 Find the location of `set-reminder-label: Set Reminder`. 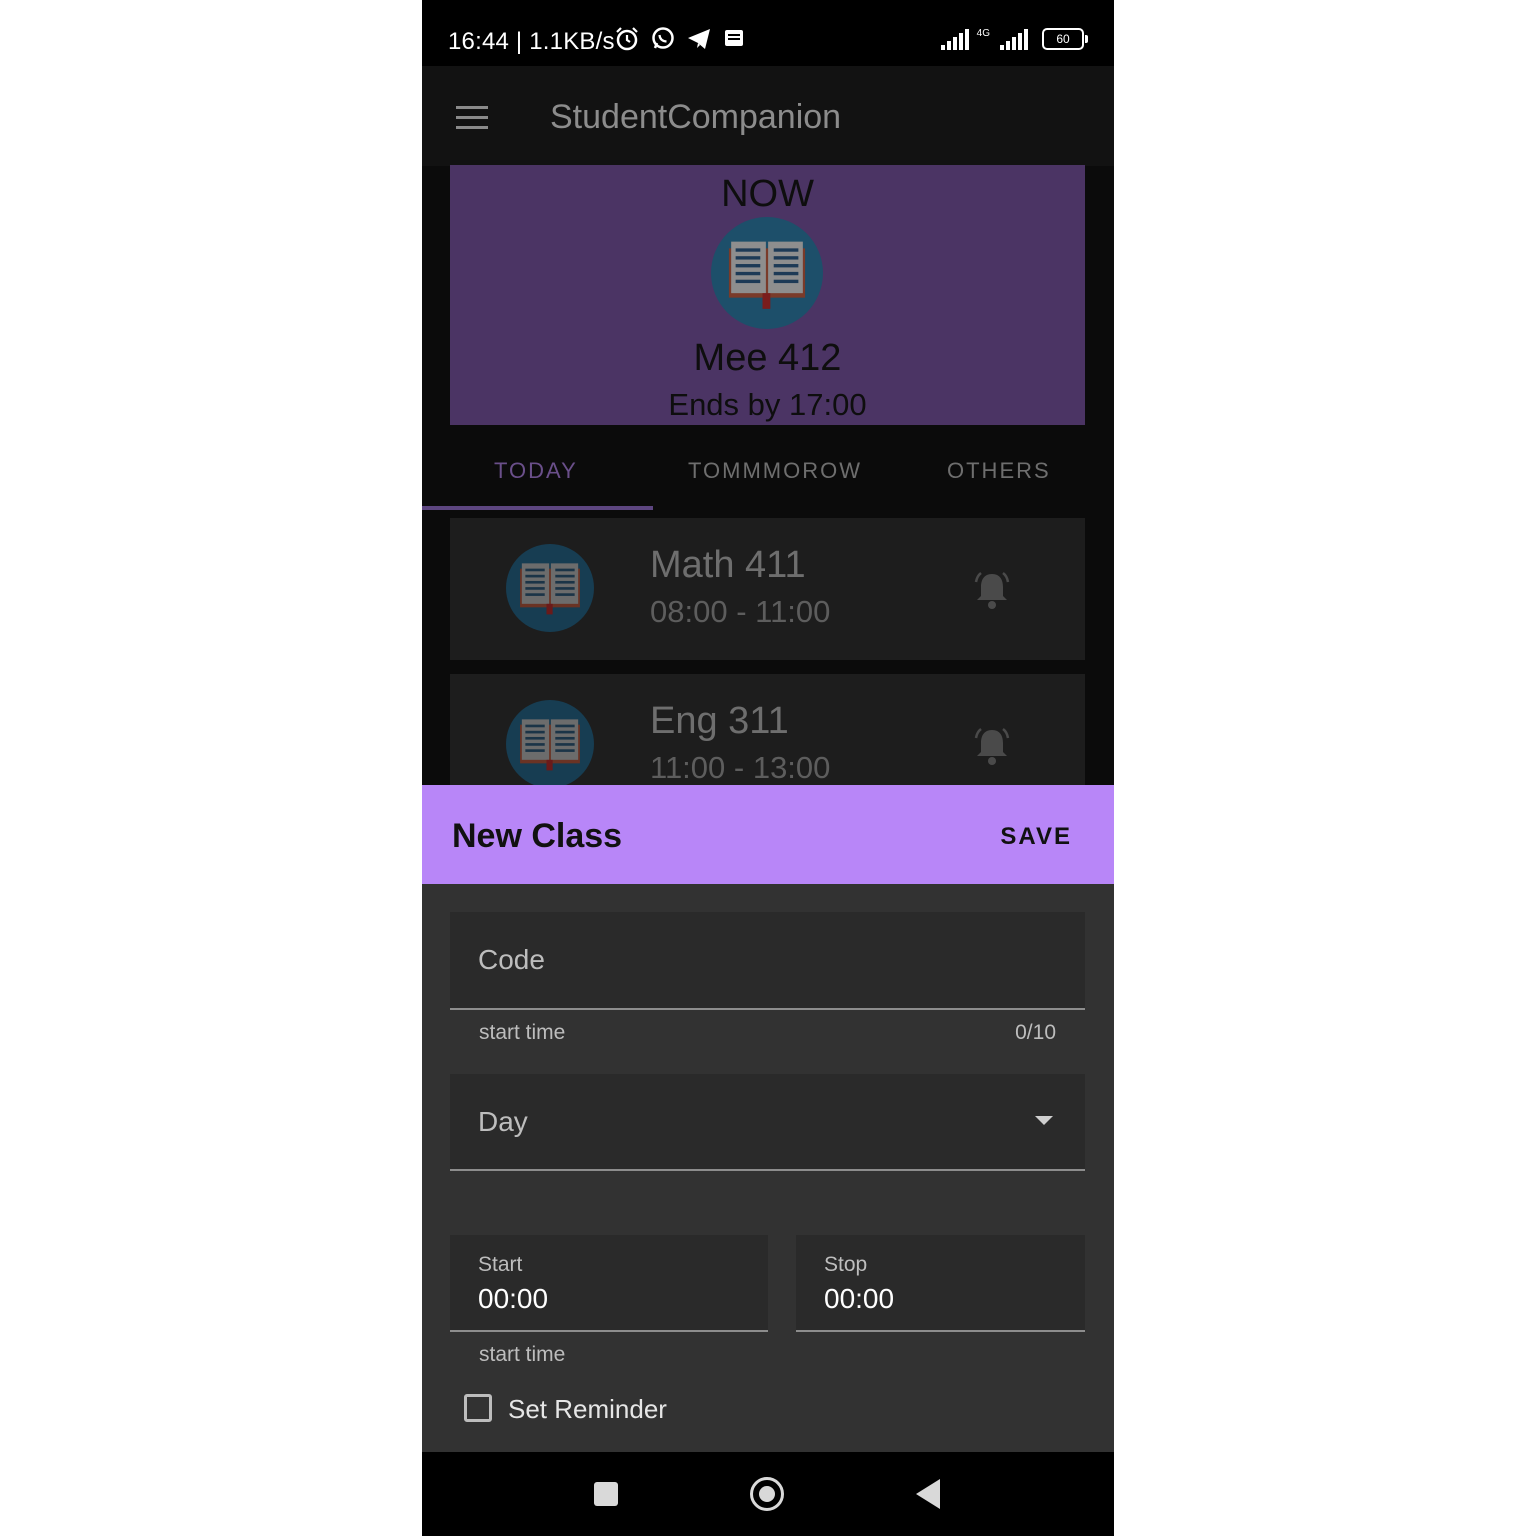

set-reminder-label: Set Reminder is located at coordinates (587, 1409).